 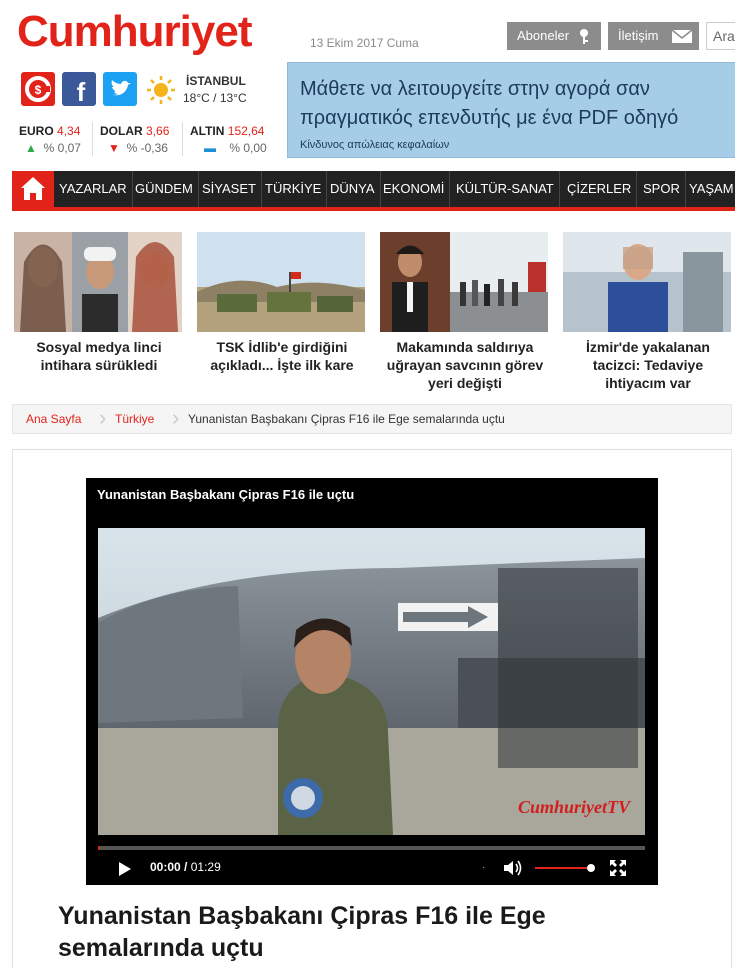 What do you see at coordinates (53, 148) in the screenshot?
I see `currency-euro-change: ▲ % 0,07` at bounding box center [53, 148].